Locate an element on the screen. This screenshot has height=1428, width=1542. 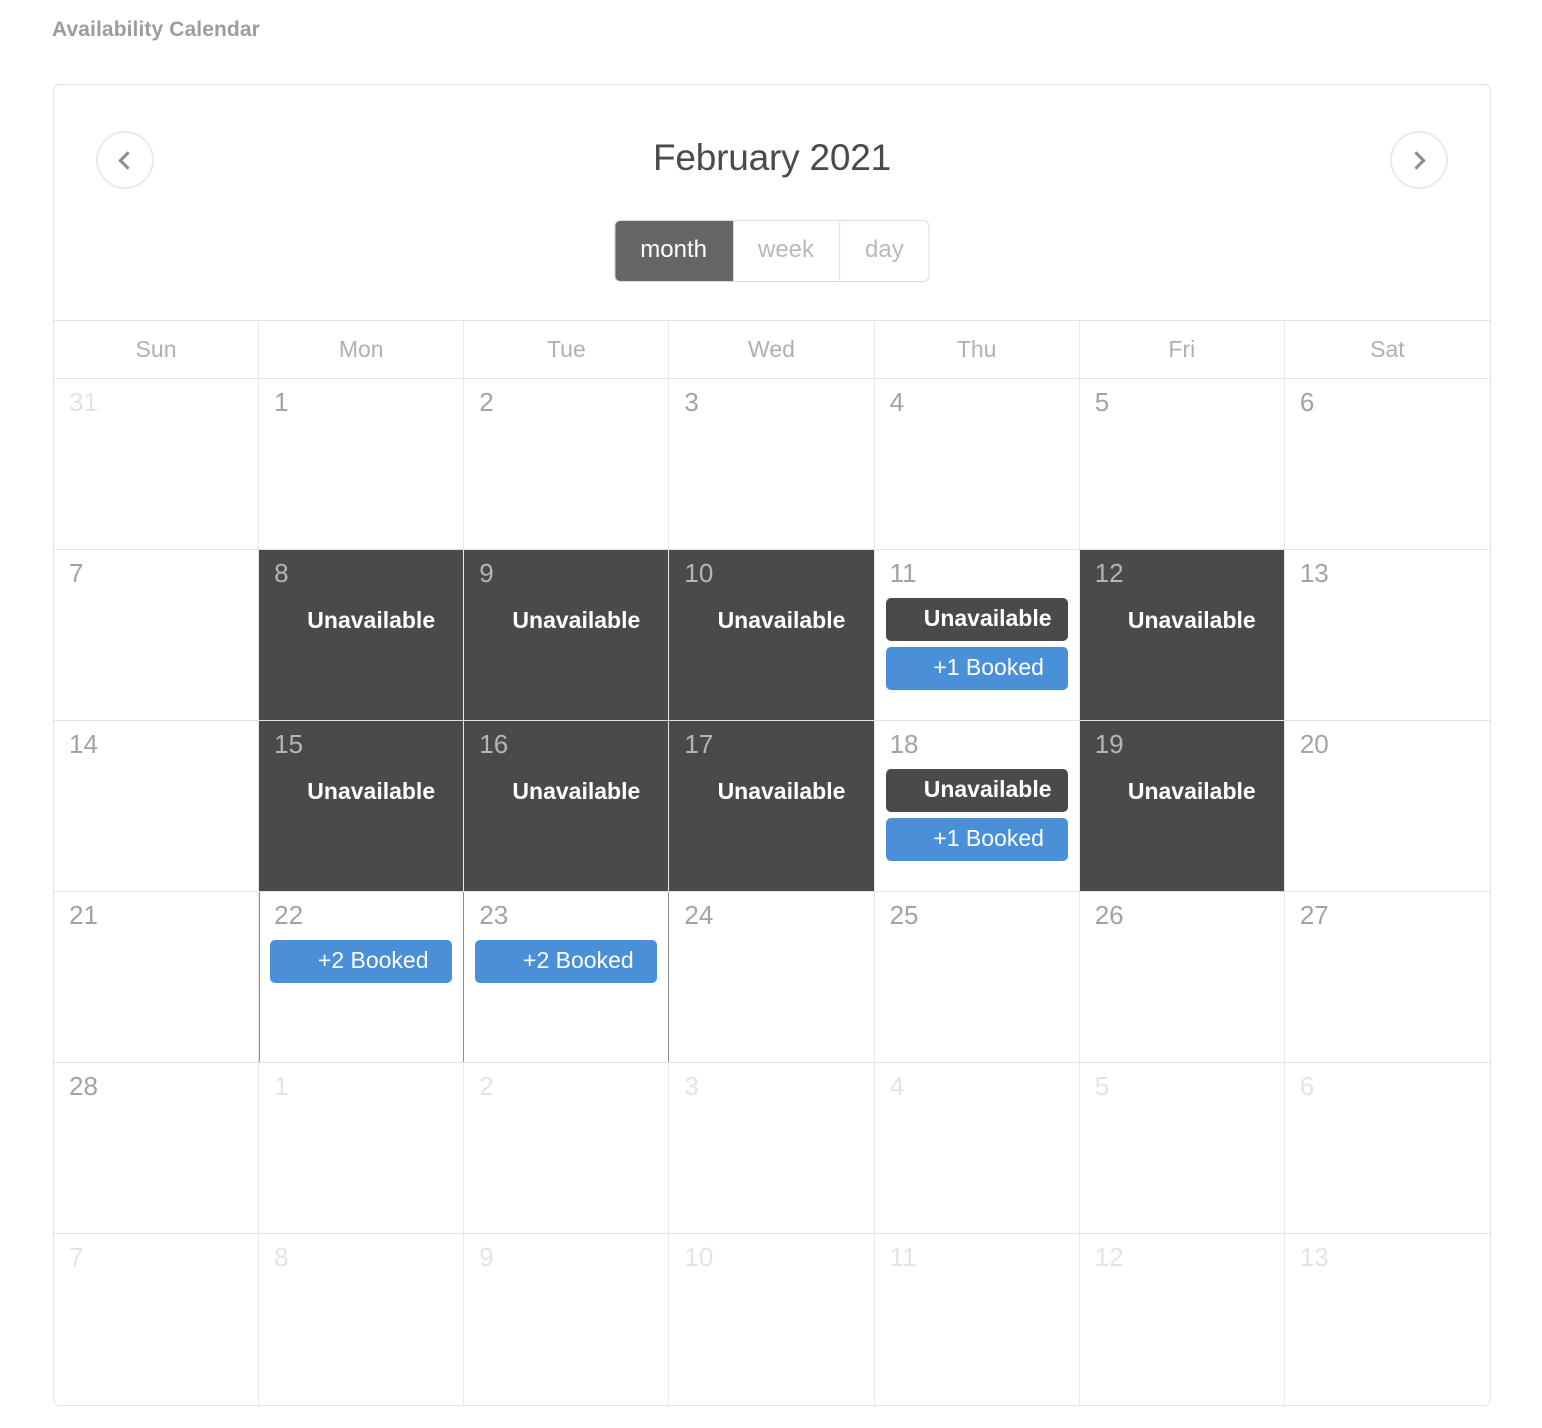
day-number: 9 is located at coordinates (486, 573).